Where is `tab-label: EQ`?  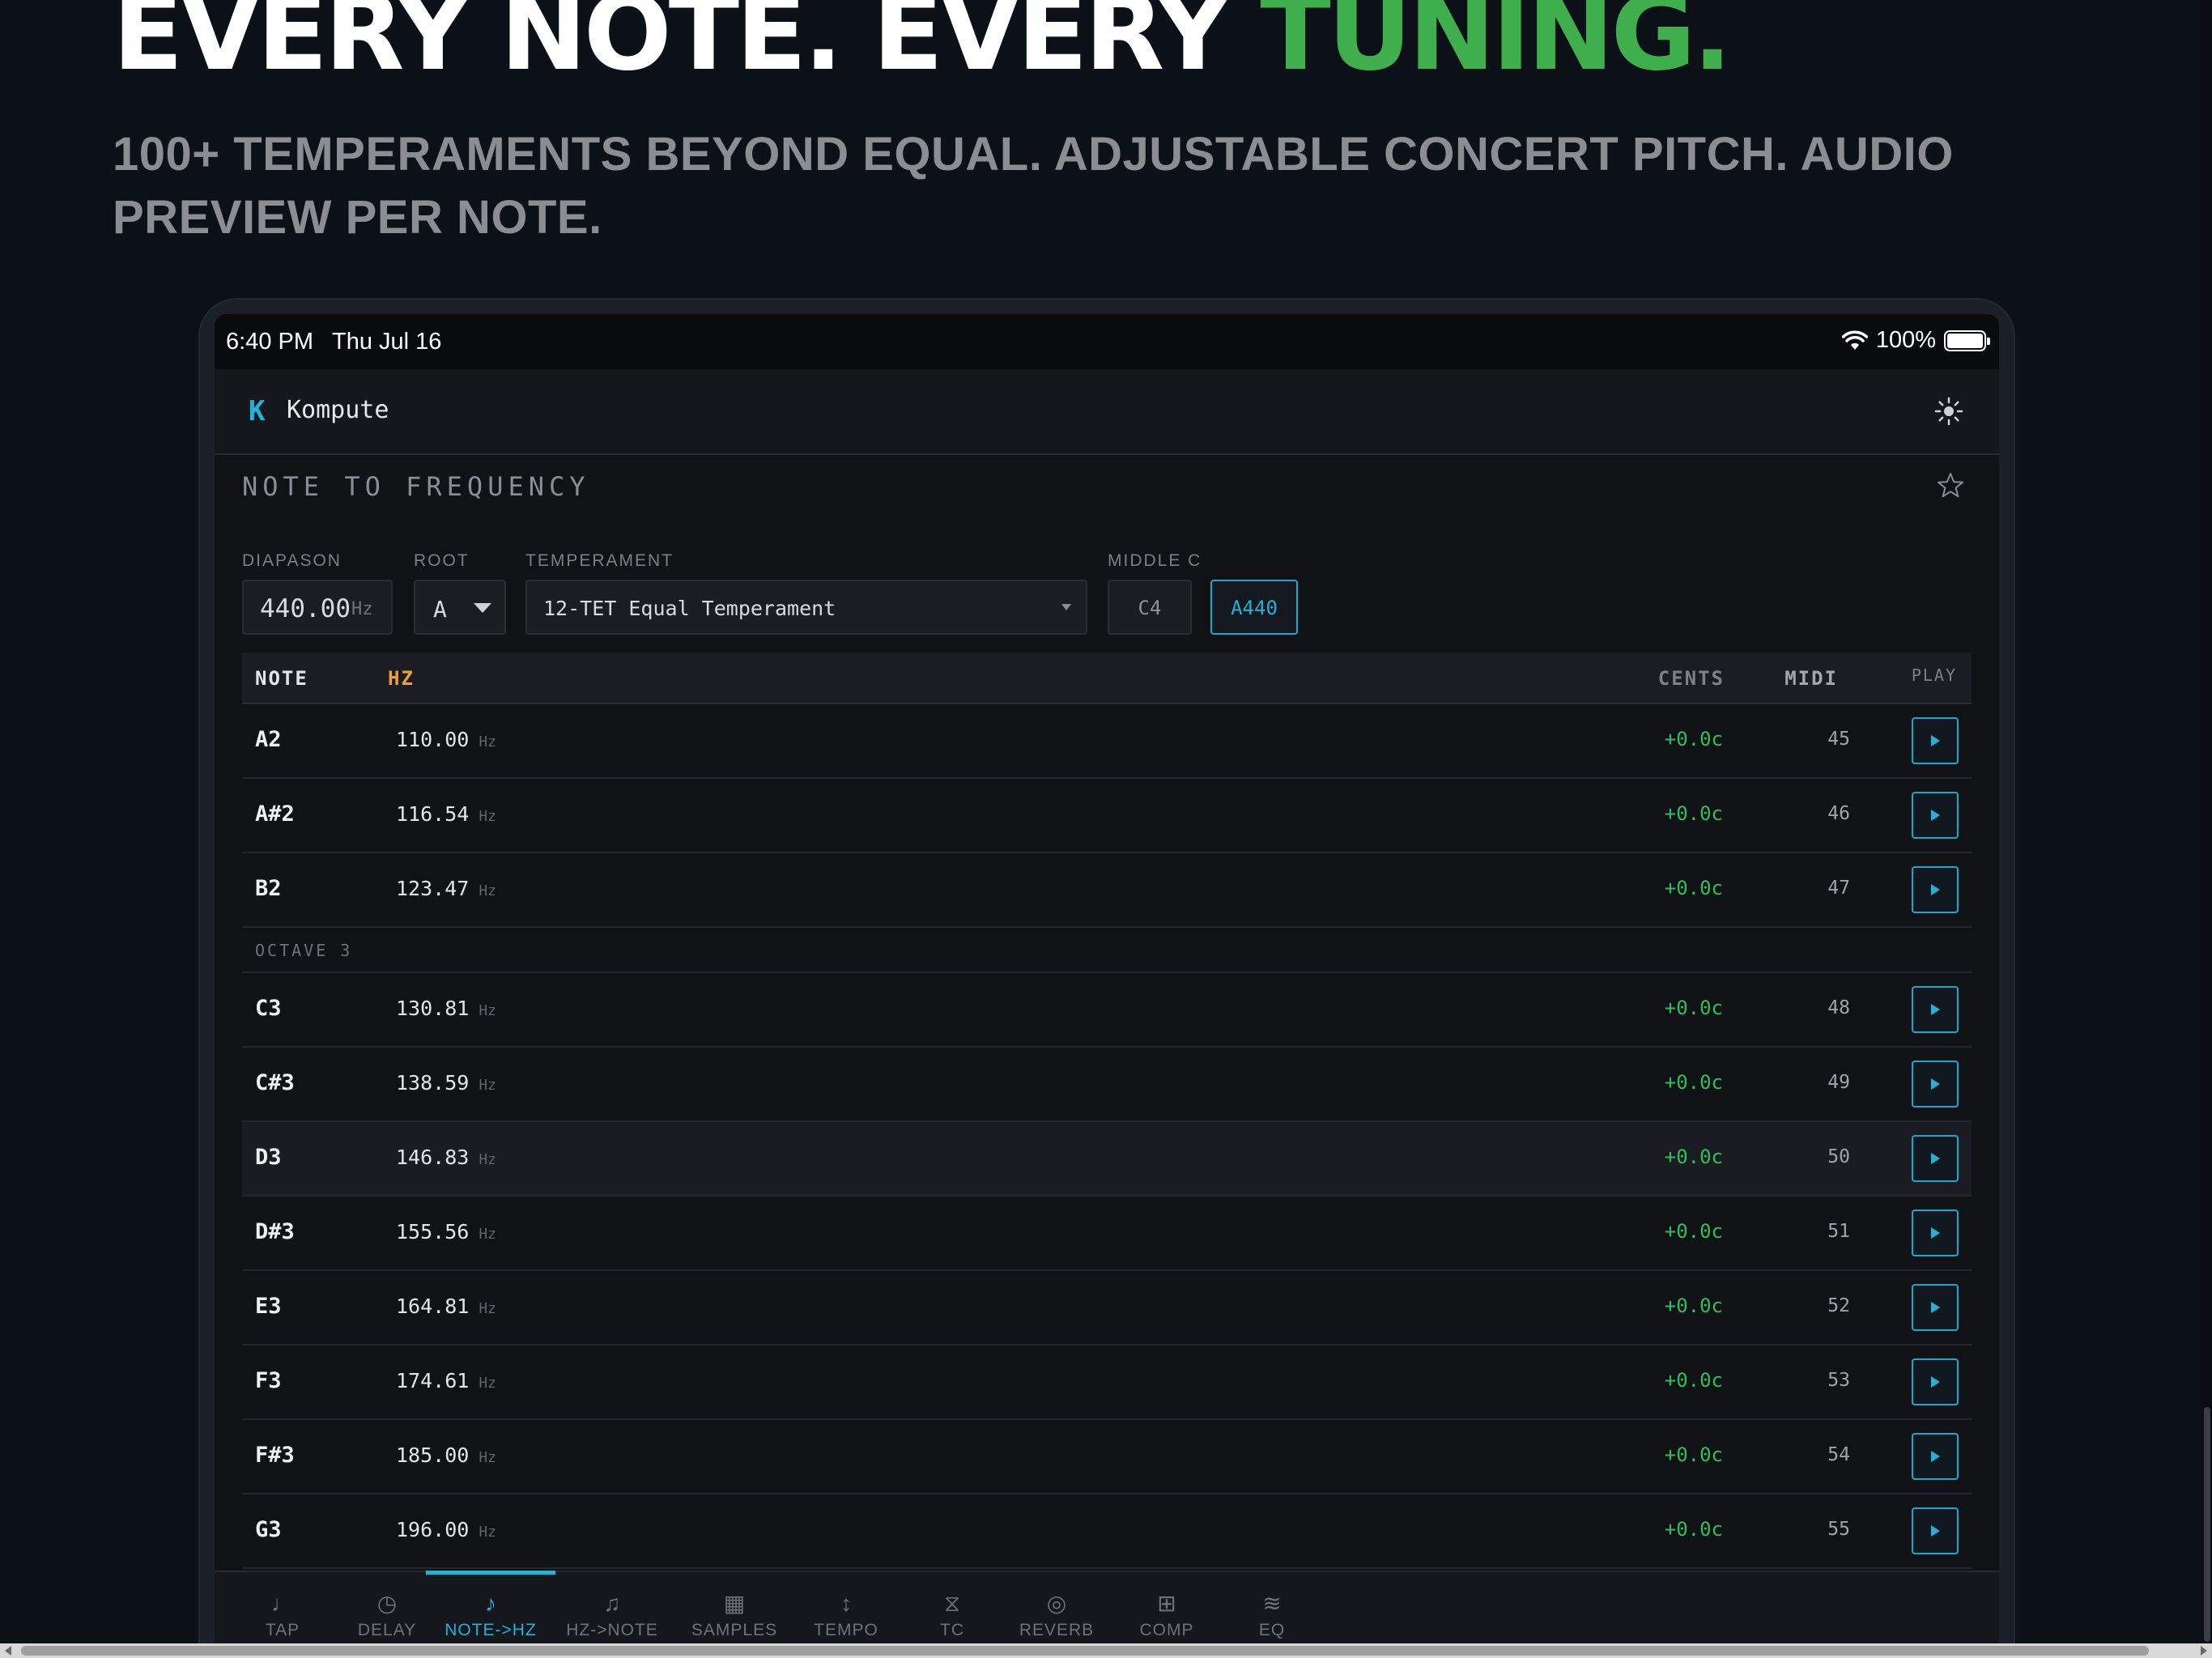 tab-label: EQ is located at coordinates (1272, 1630).